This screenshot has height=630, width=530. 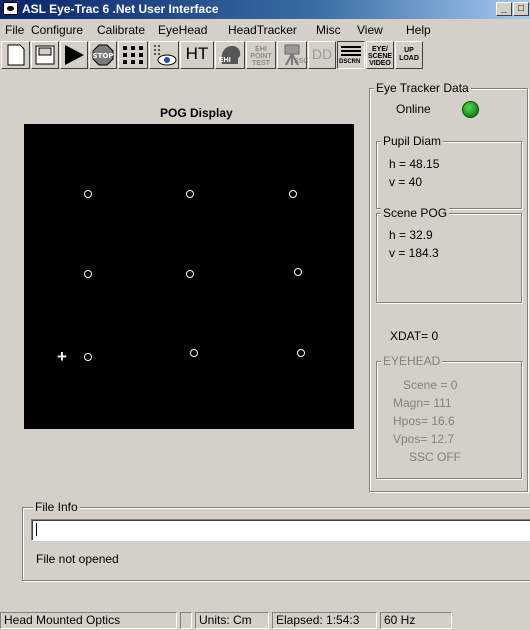 I want to click on menu-eyehead: EyeHead, so click(x=182, y=30).